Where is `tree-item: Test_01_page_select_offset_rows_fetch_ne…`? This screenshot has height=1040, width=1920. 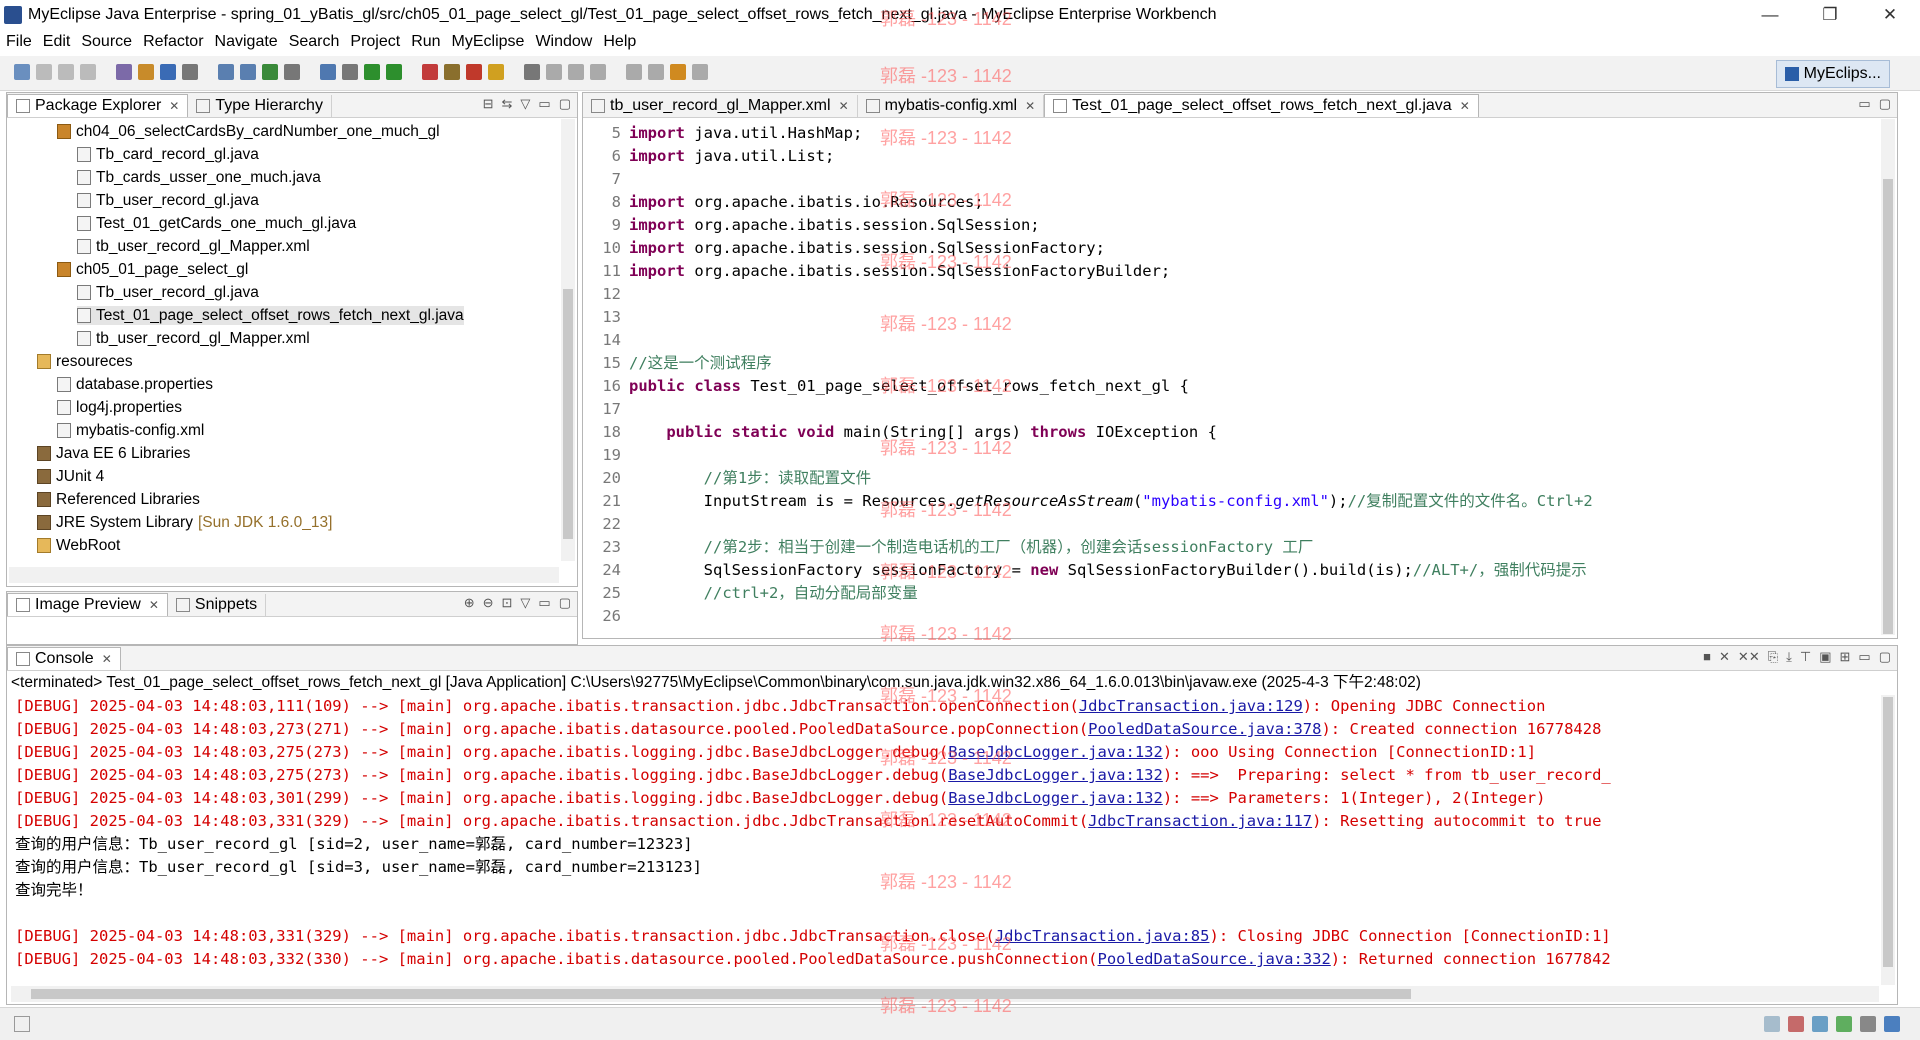
tree-item: Test_01_page_select_offset_rows_fetch_ne… is located at coordinates (270, 315).